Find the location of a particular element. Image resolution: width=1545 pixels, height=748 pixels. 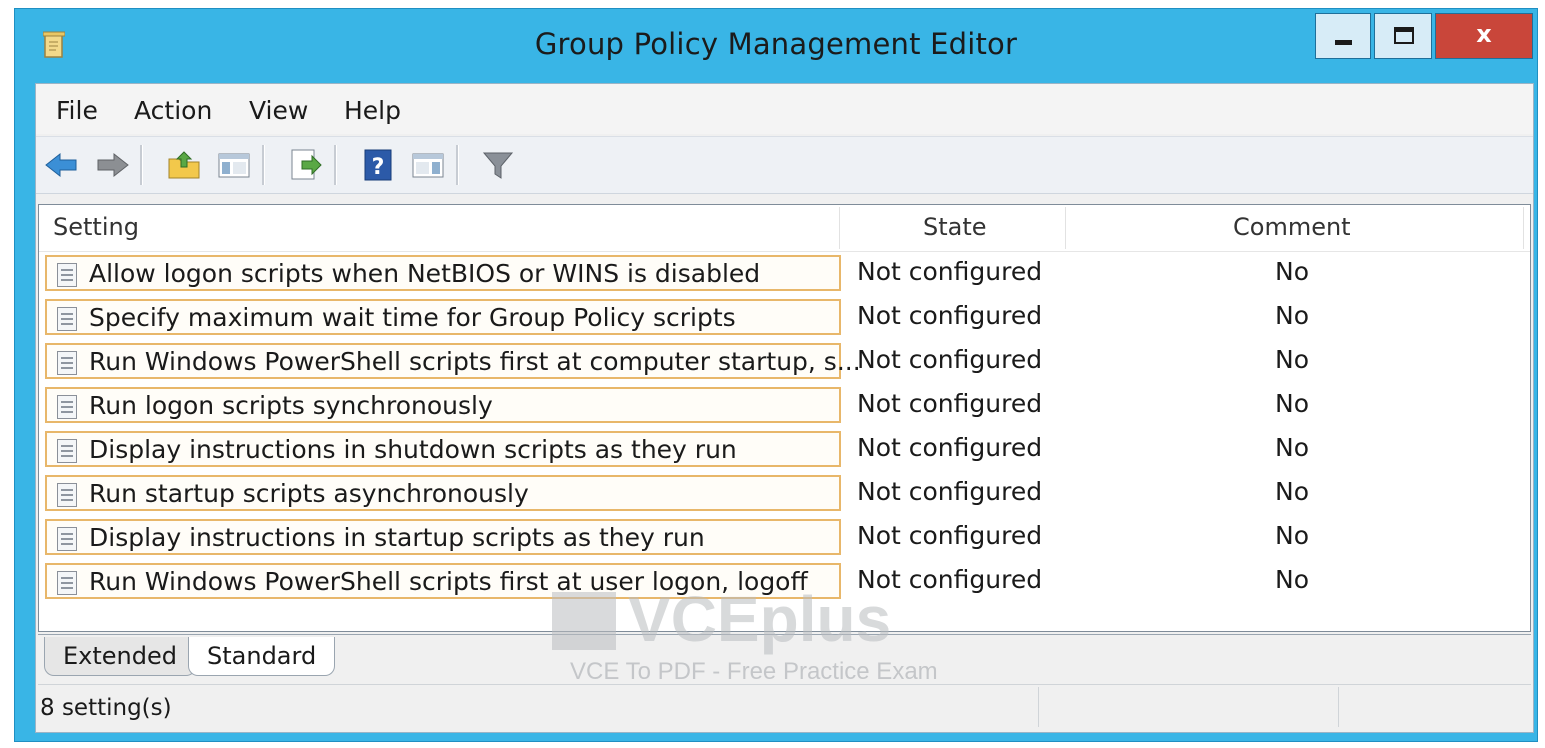

toolbar: ? is located at coordinates (784, 165).